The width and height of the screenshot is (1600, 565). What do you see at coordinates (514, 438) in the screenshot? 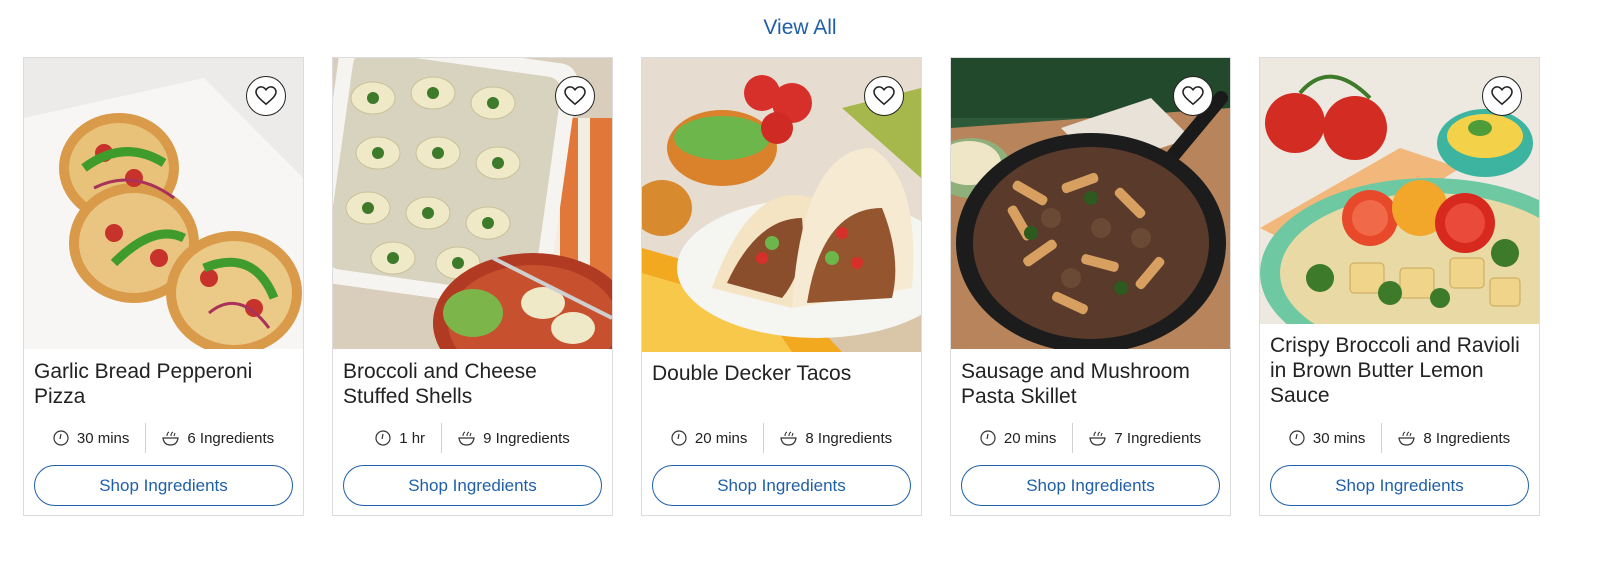
I see `ingredient-count: 9 Ingredients` at bounding box center [514, 438].